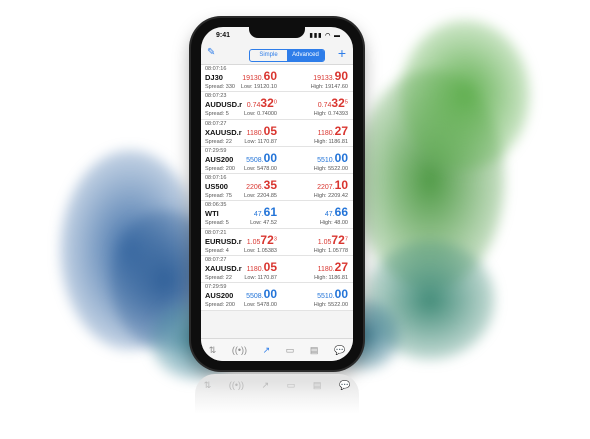  I want to click on reflection-trade-icon: ↗, so click(265, 385).